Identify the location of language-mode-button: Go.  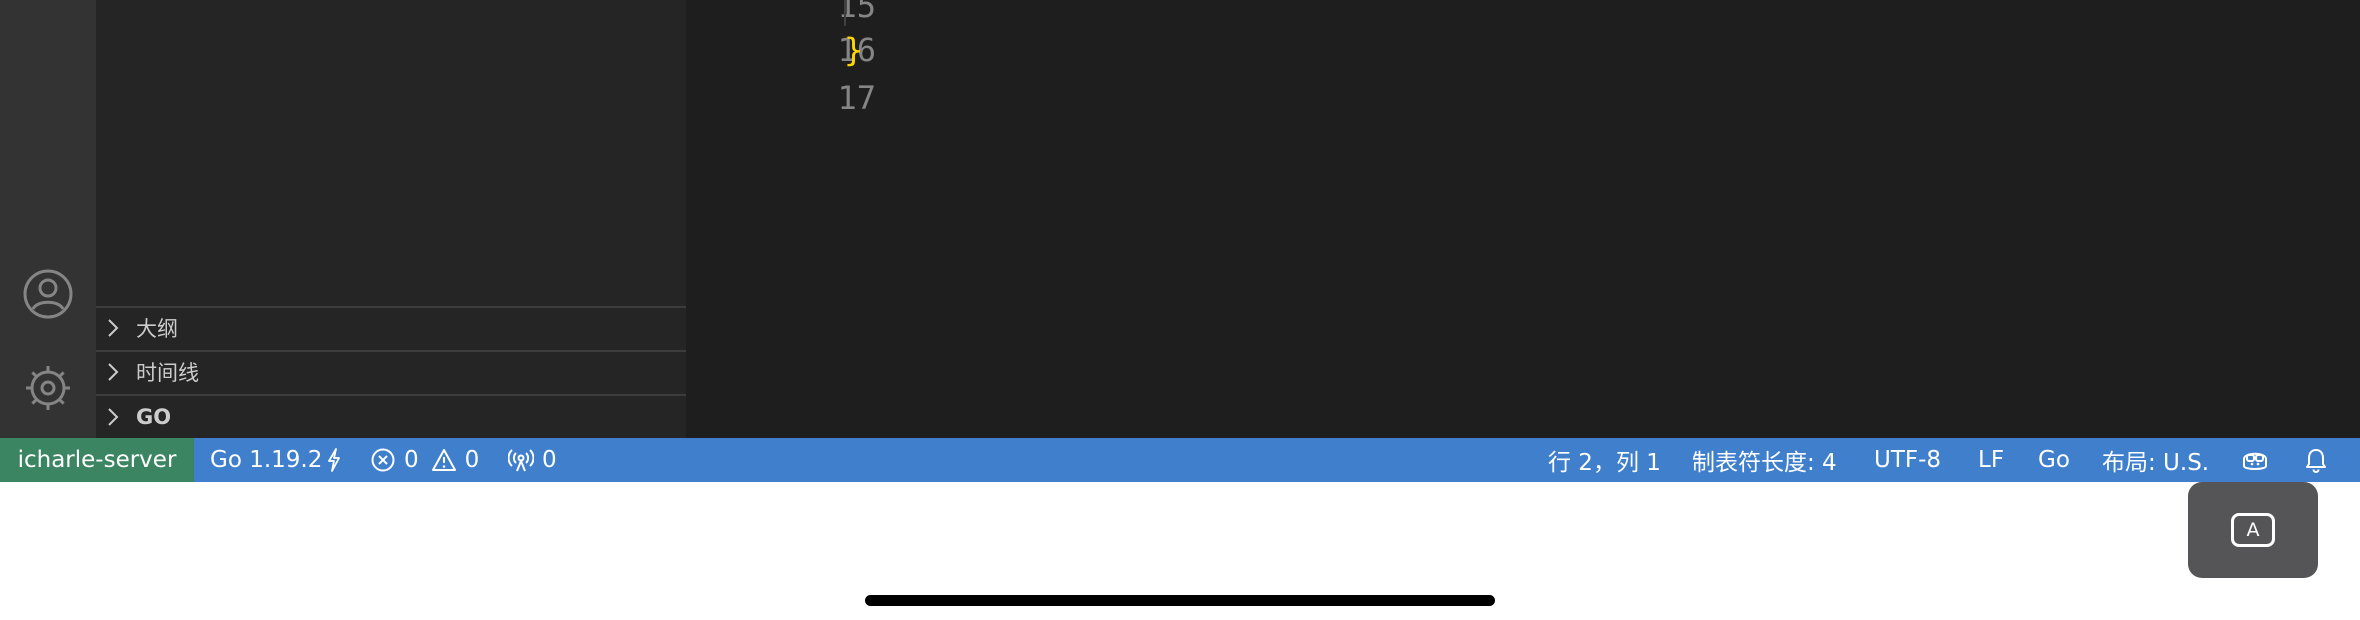
(2054, 460).